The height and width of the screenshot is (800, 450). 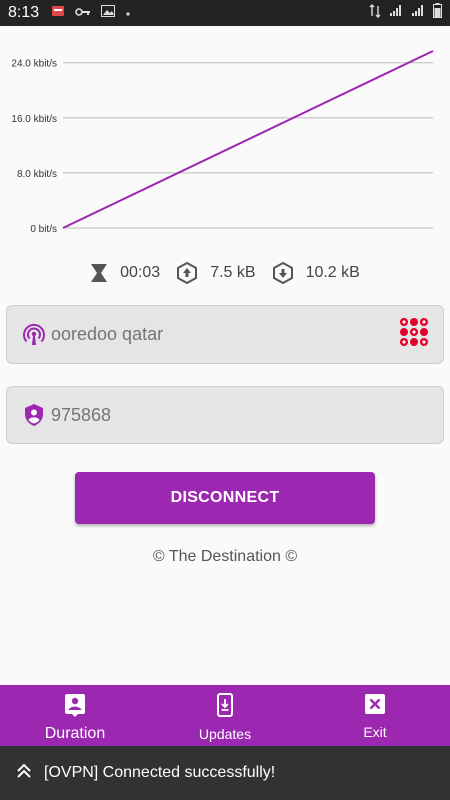 What do you see at coordinates (375, 732) in the screenshot?
I see `nav-exit-label: Exit` at bounding box center [375, 732].